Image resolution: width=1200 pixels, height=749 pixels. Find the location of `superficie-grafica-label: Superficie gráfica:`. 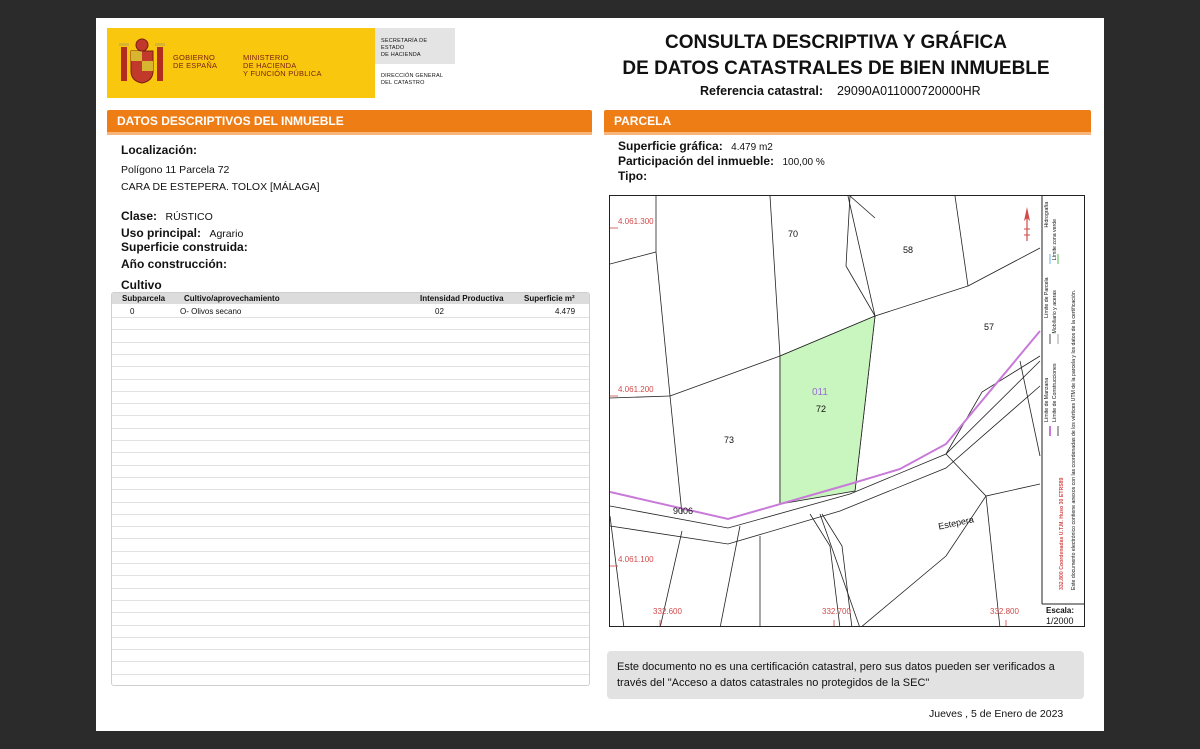

superficie-grafica-label: Superficie gráfica: is located at coordinates (670, 146).